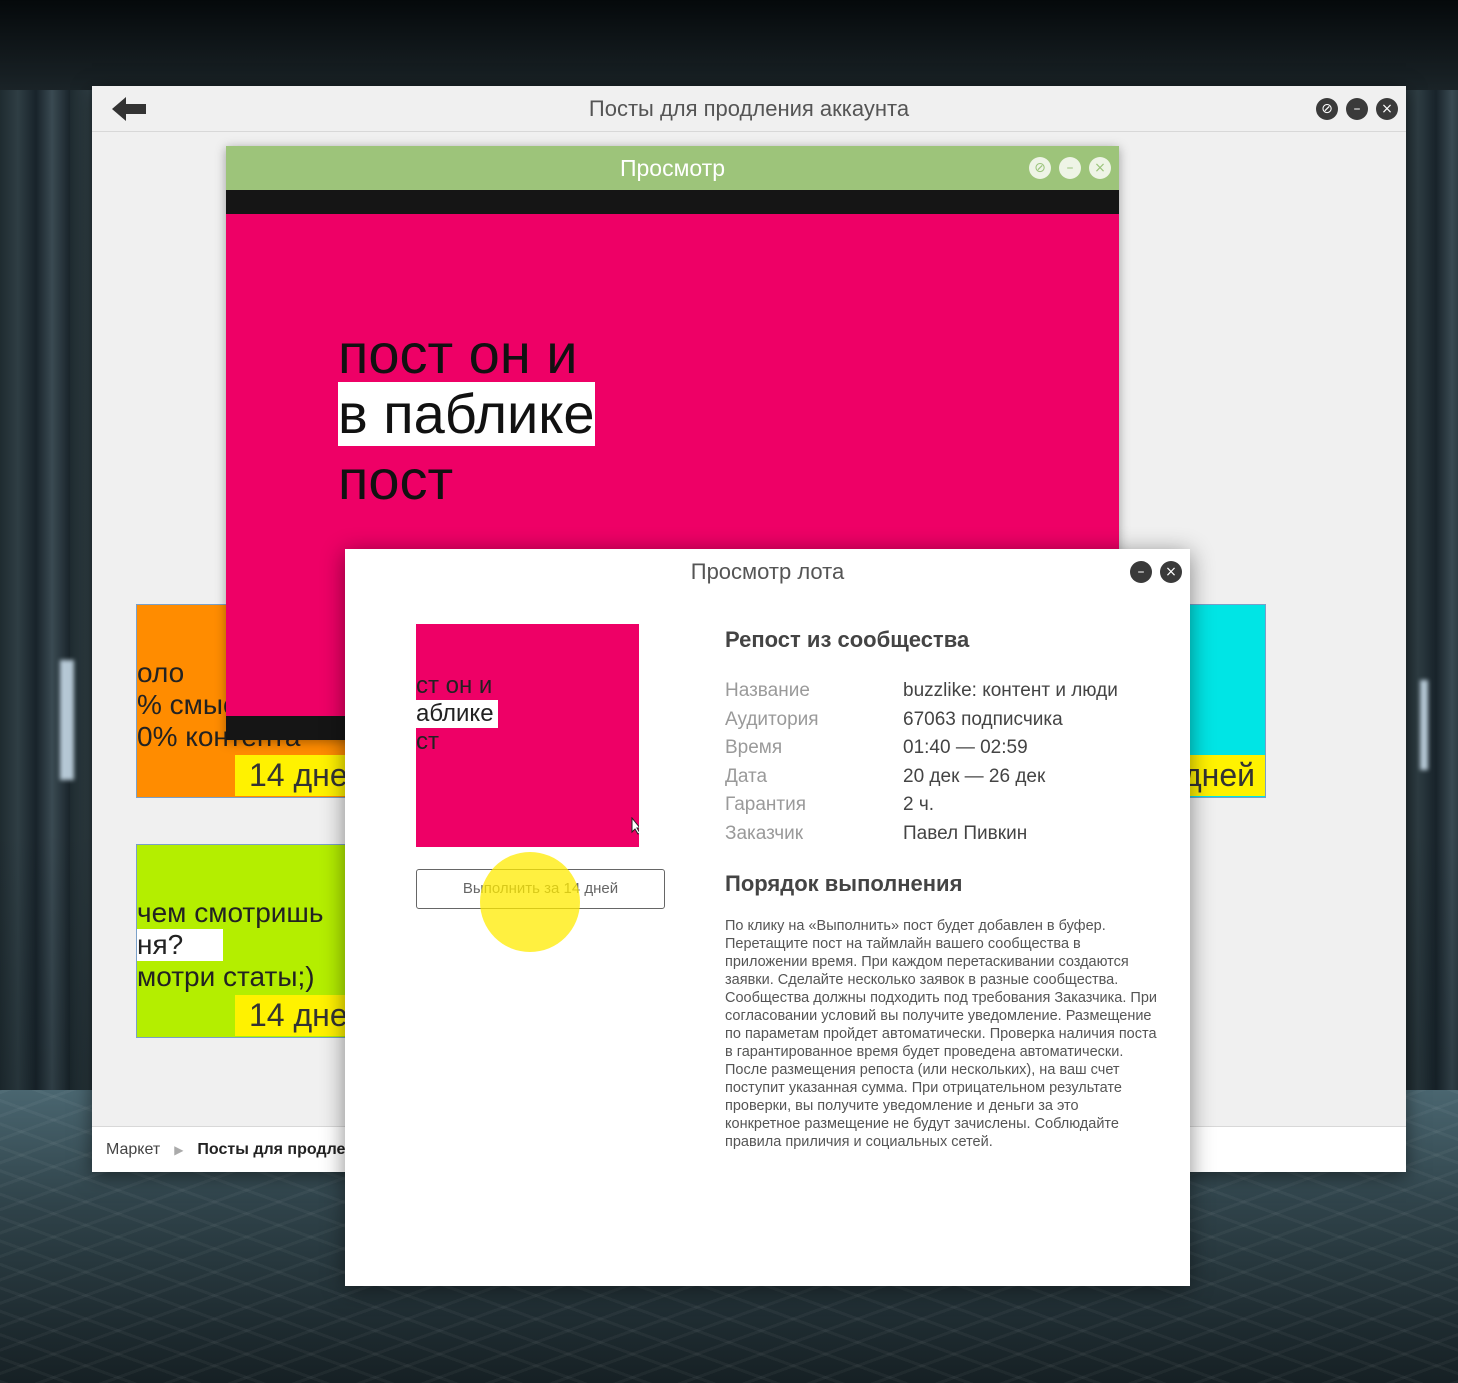 The height and width of the screenshot is (1383, 1458). What do you see at coordinates (767, 691) in the screenshot?
I see `property-key: Название` at bounding box center [767, 691].